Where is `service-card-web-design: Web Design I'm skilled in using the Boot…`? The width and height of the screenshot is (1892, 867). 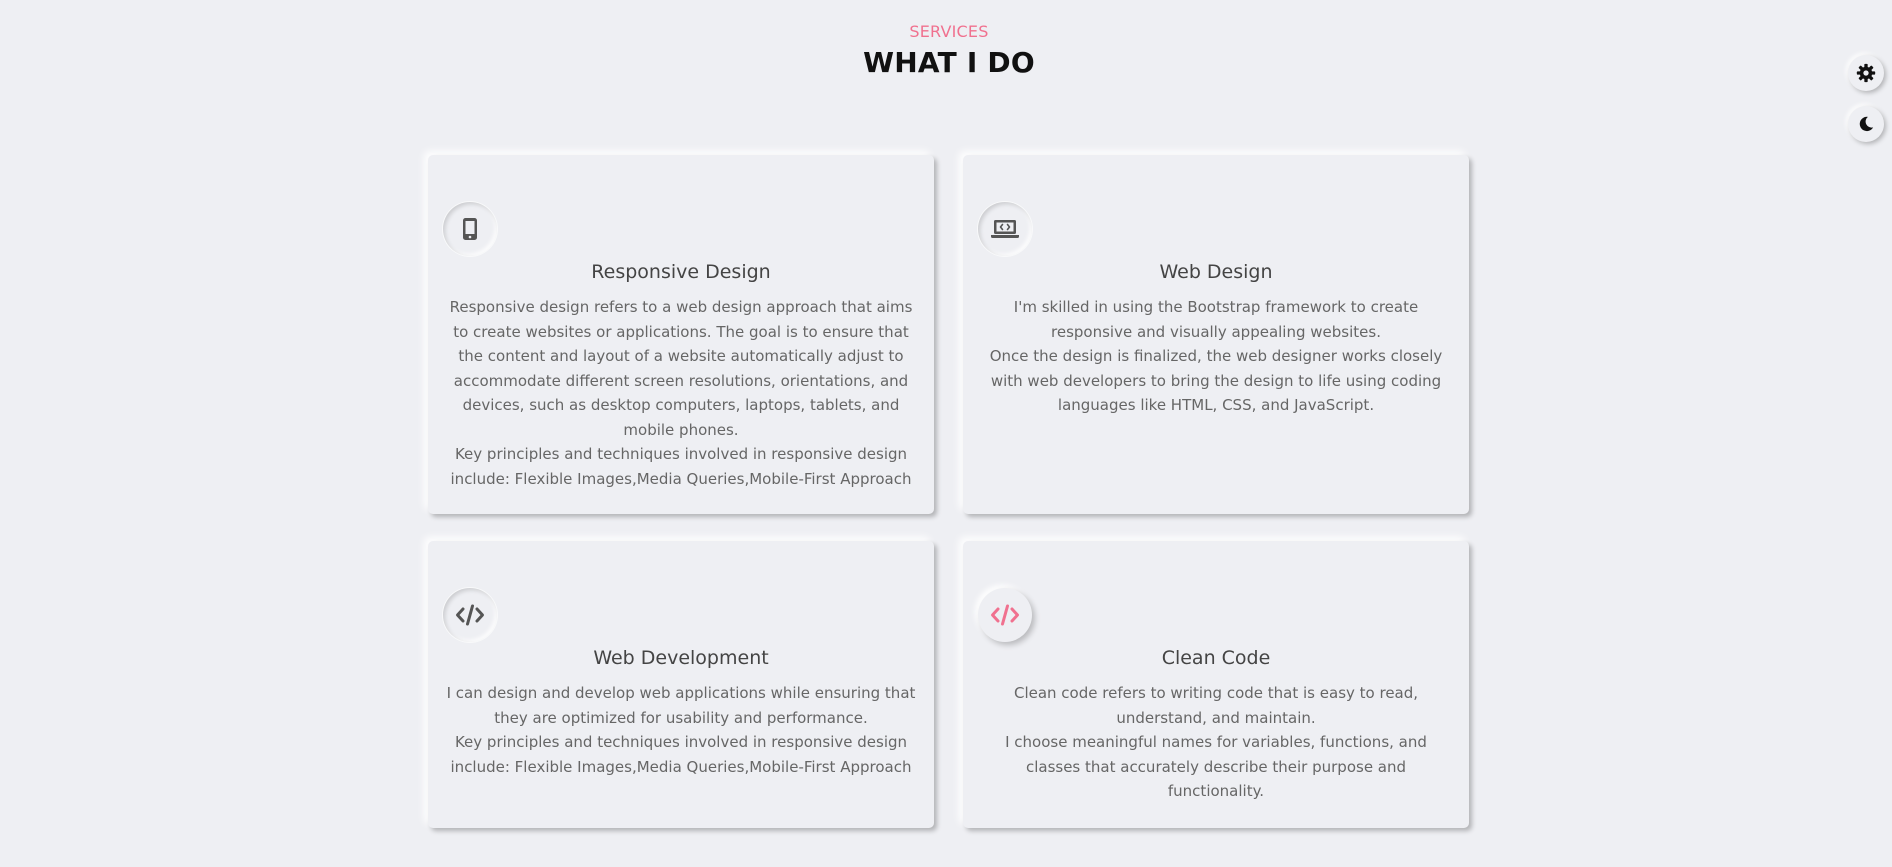
service-card-web-design: Web Design I'm skilled in using the Boot… is located at coordinates (1216, 334).